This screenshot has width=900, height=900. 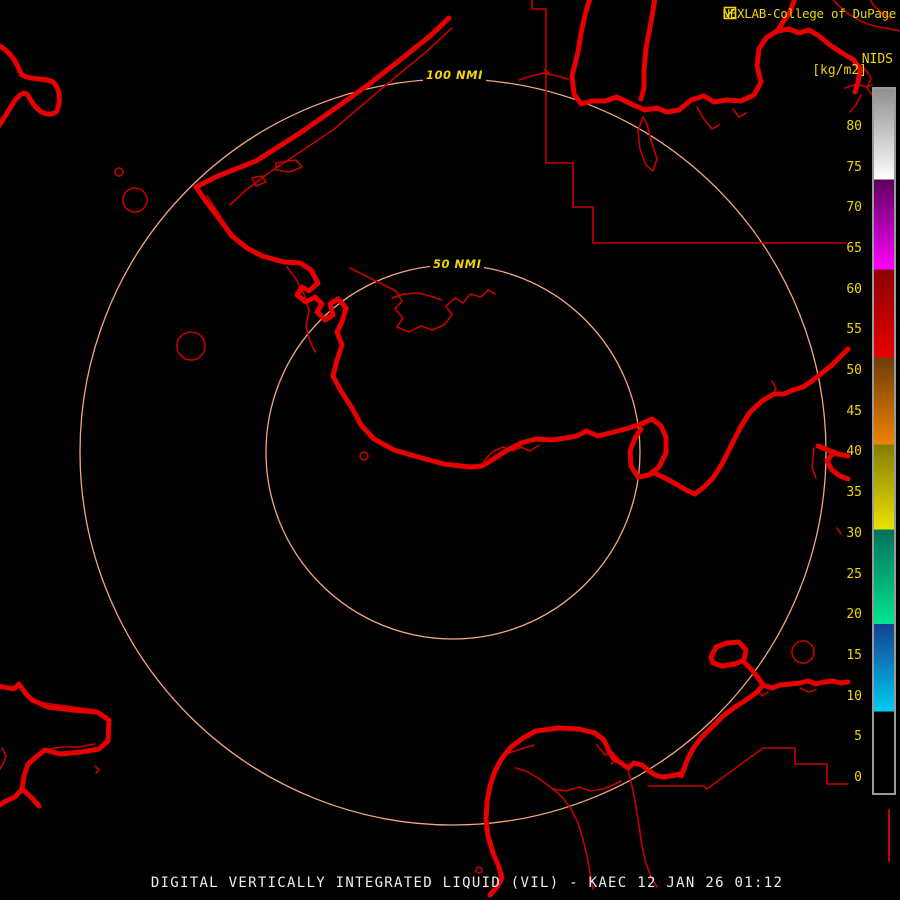 What do you see at coordinates (729, 13) in the screenshot?
I see `college-of-dupage-window-icon` at bounding box center [729, 13].